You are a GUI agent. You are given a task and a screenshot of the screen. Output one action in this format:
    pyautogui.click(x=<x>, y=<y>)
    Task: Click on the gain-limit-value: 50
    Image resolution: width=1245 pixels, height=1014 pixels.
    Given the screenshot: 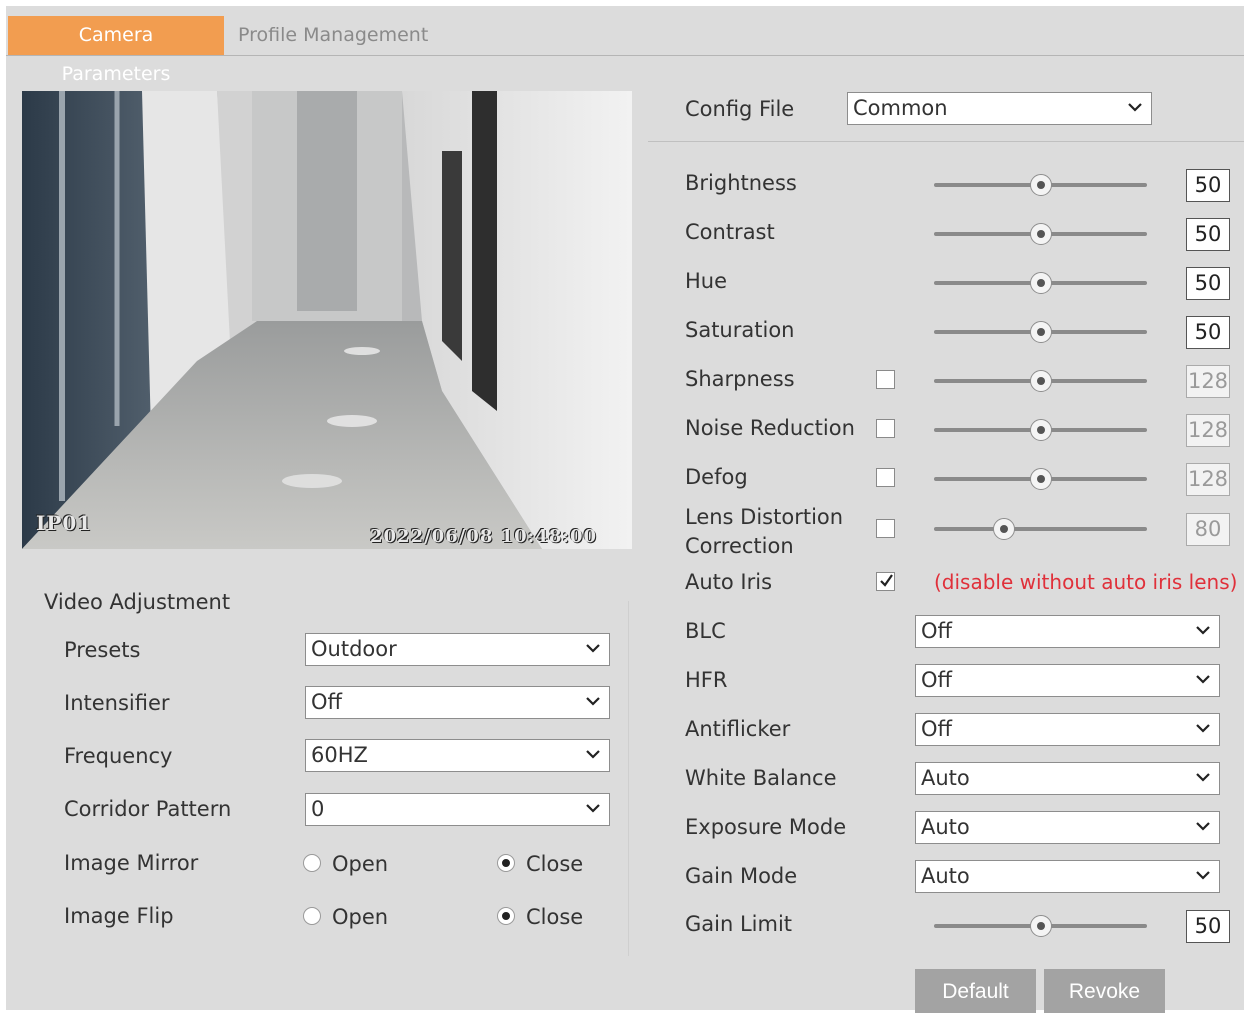 What is the action you would take?
    pyautogui.click(x=1208, y=926)
    